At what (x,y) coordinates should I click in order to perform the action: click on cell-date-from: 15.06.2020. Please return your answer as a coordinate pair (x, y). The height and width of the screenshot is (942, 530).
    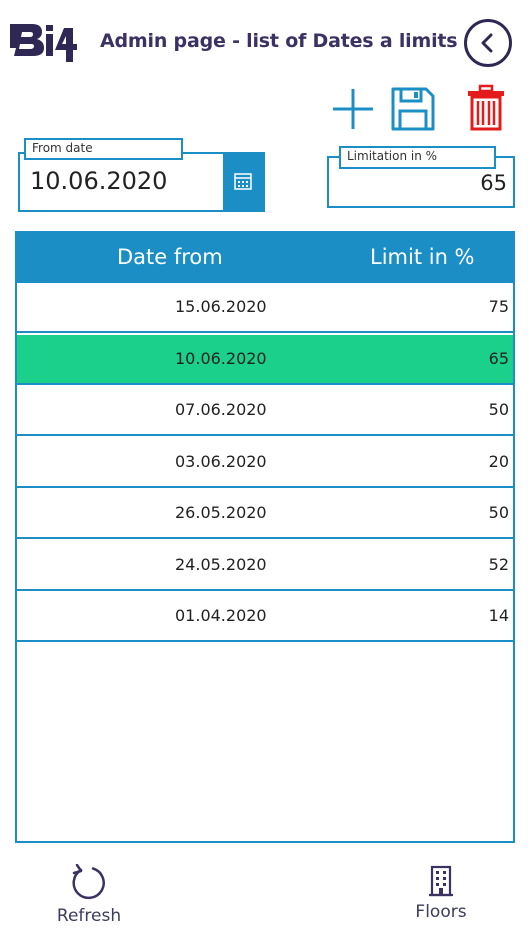
    Looking at the image, I should click on (221, 306).